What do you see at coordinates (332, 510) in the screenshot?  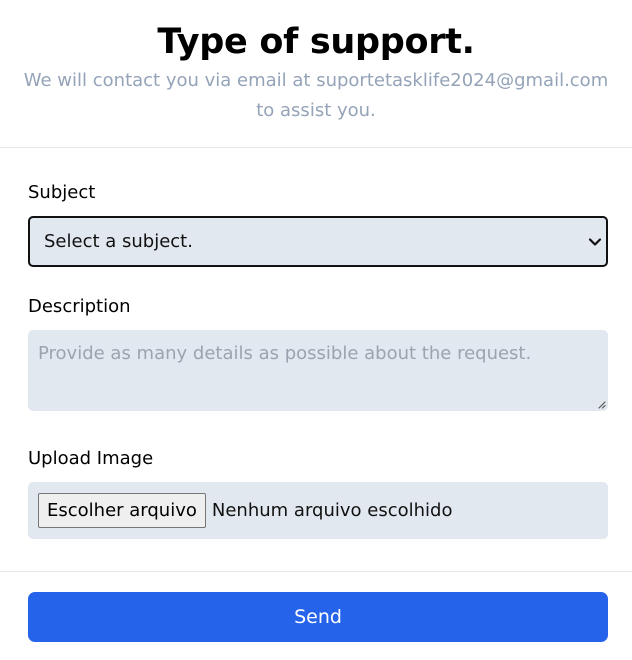 I see `file-status-text: Nenhum arquivo escolhido` at bounding box center [332, 510].